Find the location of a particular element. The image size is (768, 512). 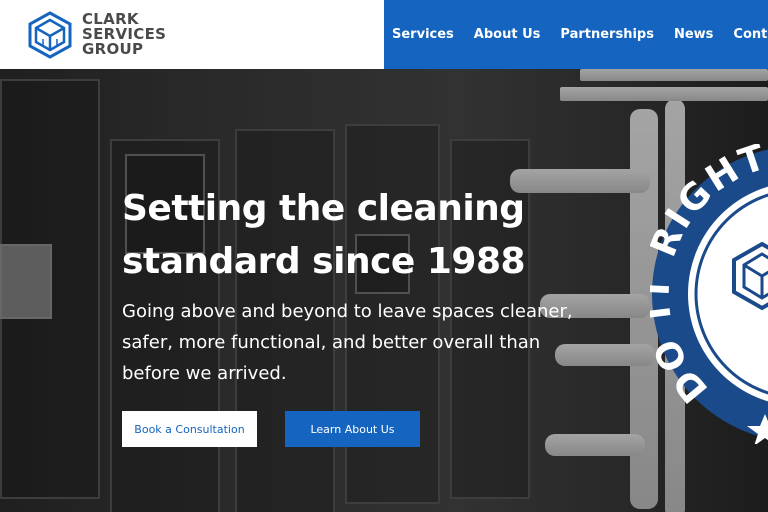

nav-item-partnerships: Partnerships is located at coordinates (607, 34).